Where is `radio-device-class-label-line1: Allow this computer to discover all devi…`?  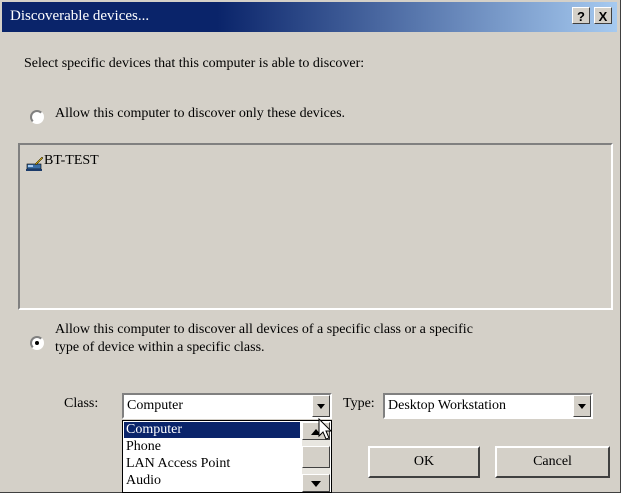 radio-device-class-label-line1: Allow this computer to discover all devi… is located at coordinates (264, 330).